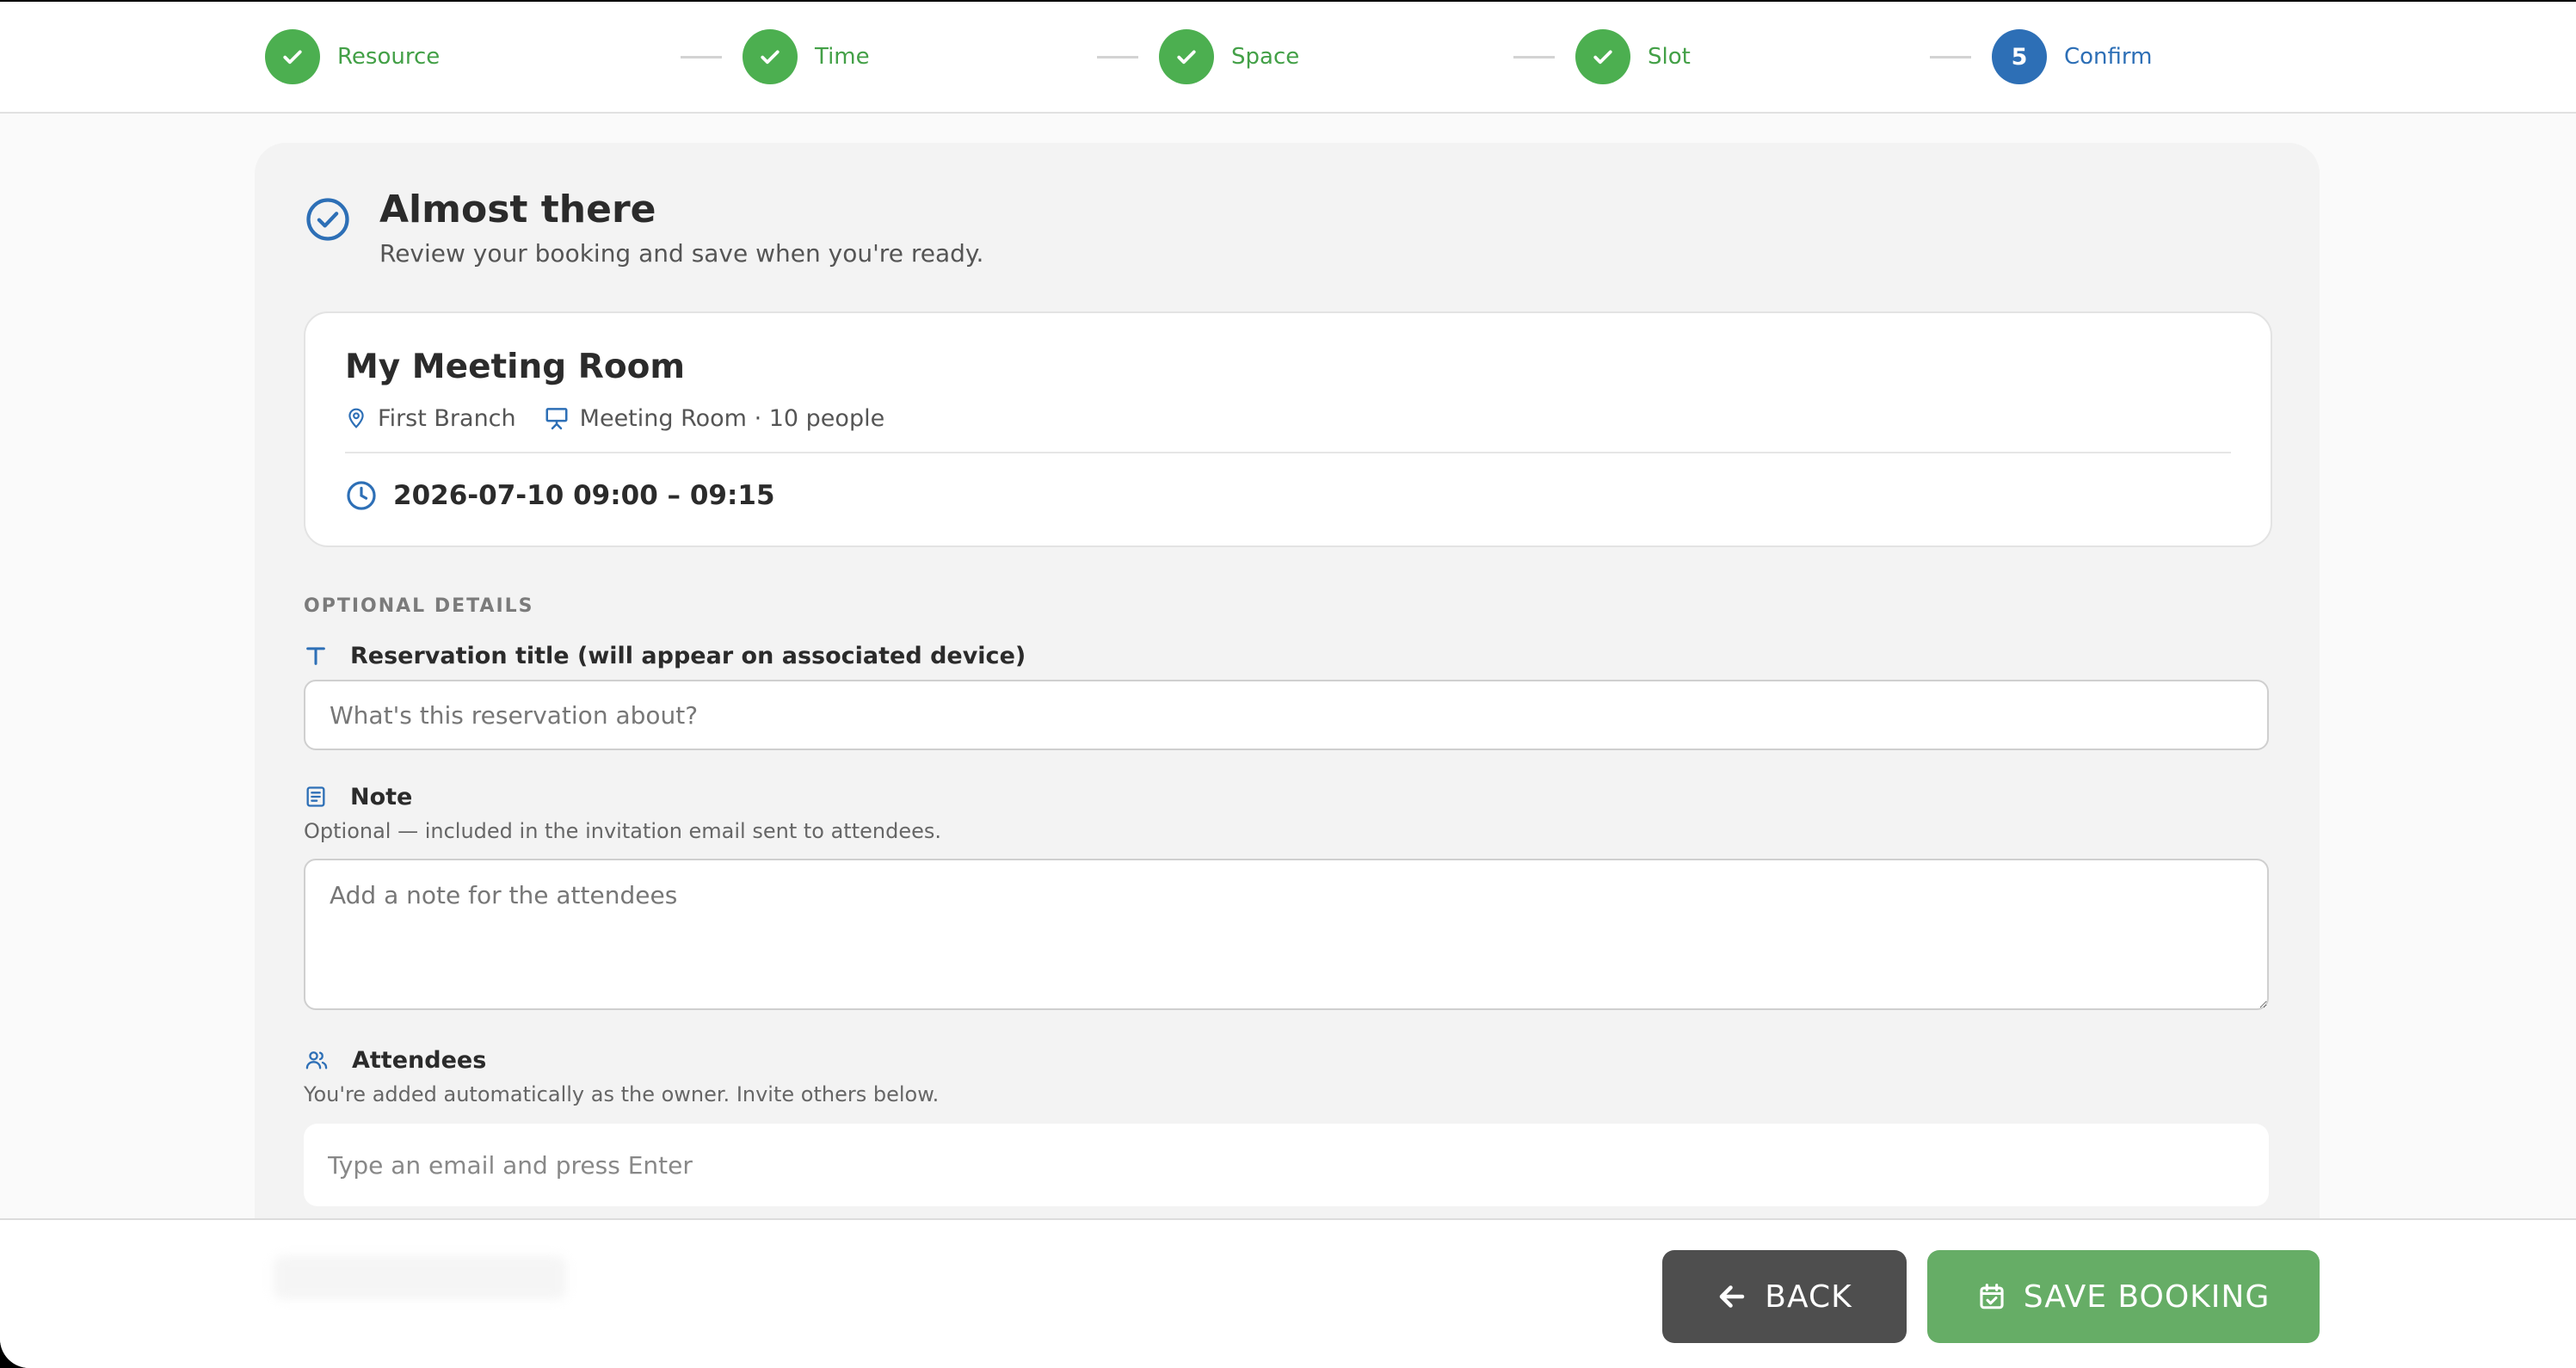 Image resolution: width=2576 pixels, height=1368 pixels. Describe the element at coordinates (317, 1060) in the screenshot. I see `people-icon` at that location.